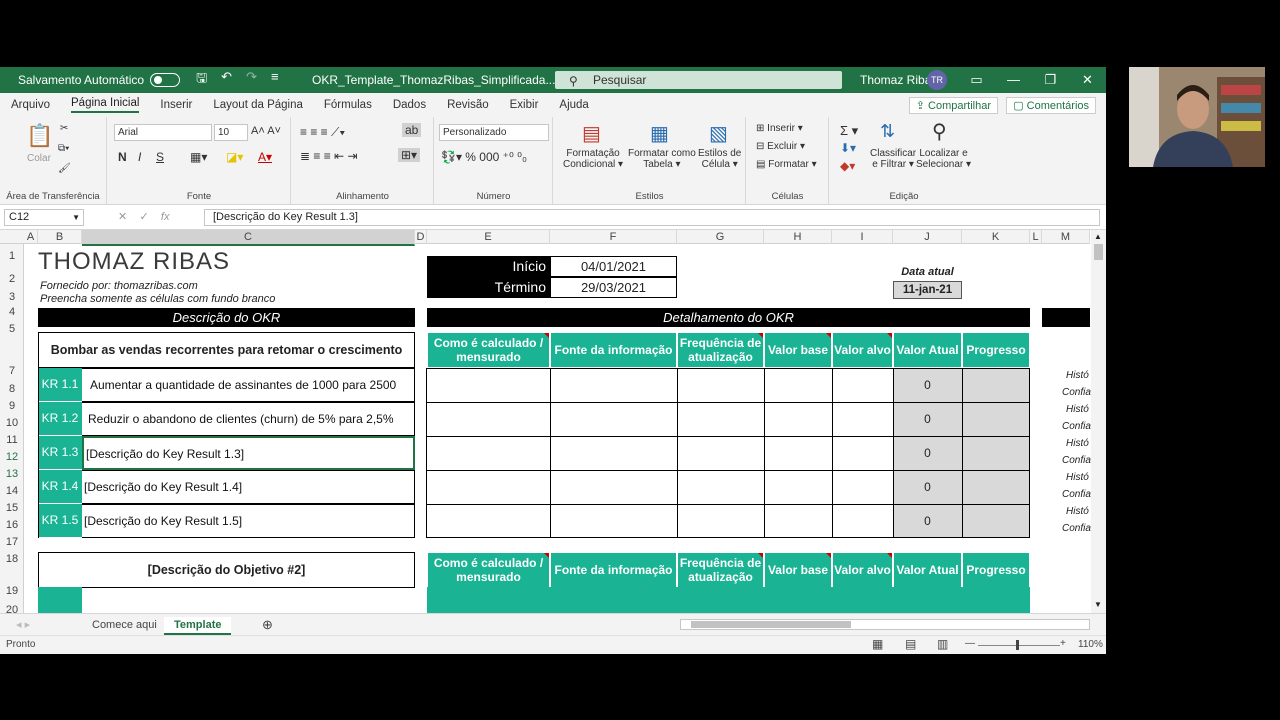 This screenshot has width=1280, height=720. I want to click on view-pagebreak-icon: ▥, so click(942, 644).